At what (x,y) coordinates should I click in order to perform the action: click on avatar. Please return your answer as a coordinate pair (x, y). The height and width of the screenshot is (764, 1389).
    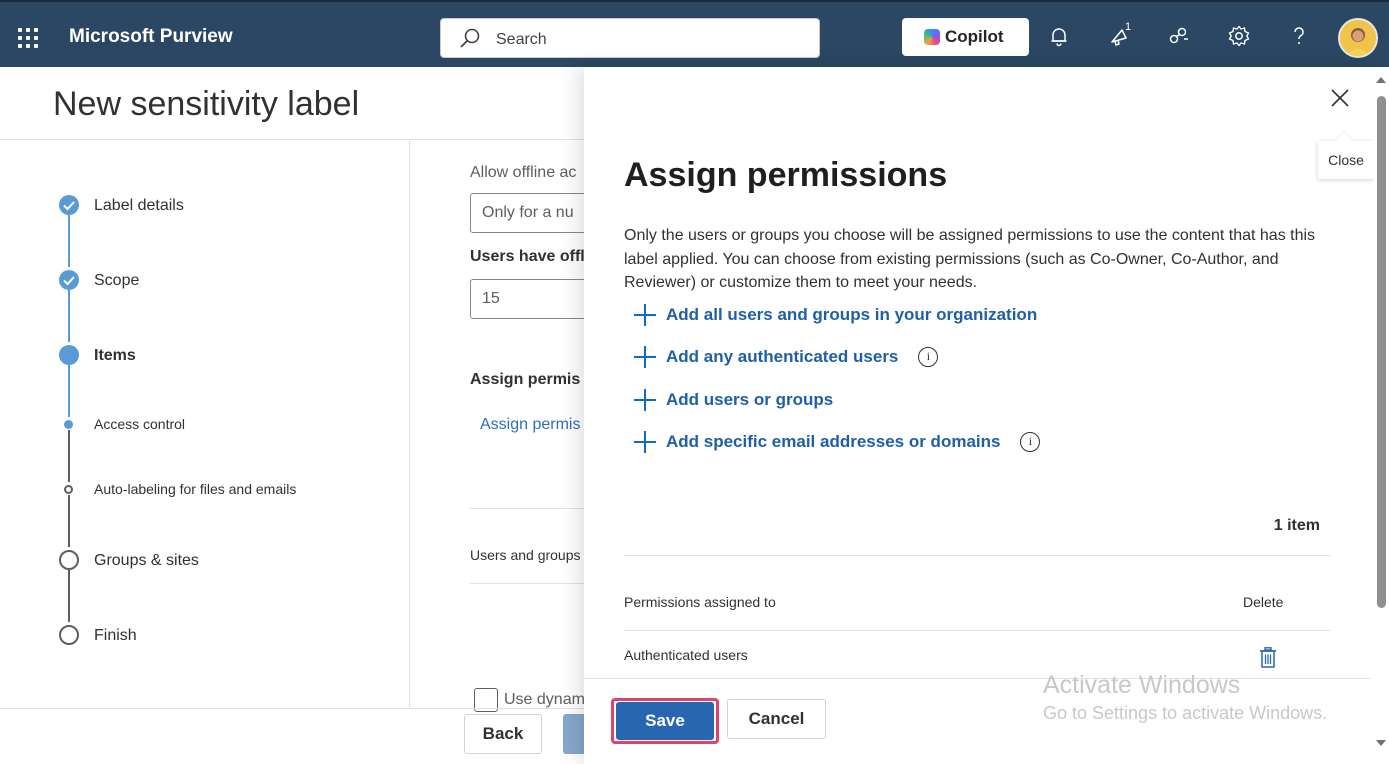
    Looking at the image, I should click on (1358, 38).